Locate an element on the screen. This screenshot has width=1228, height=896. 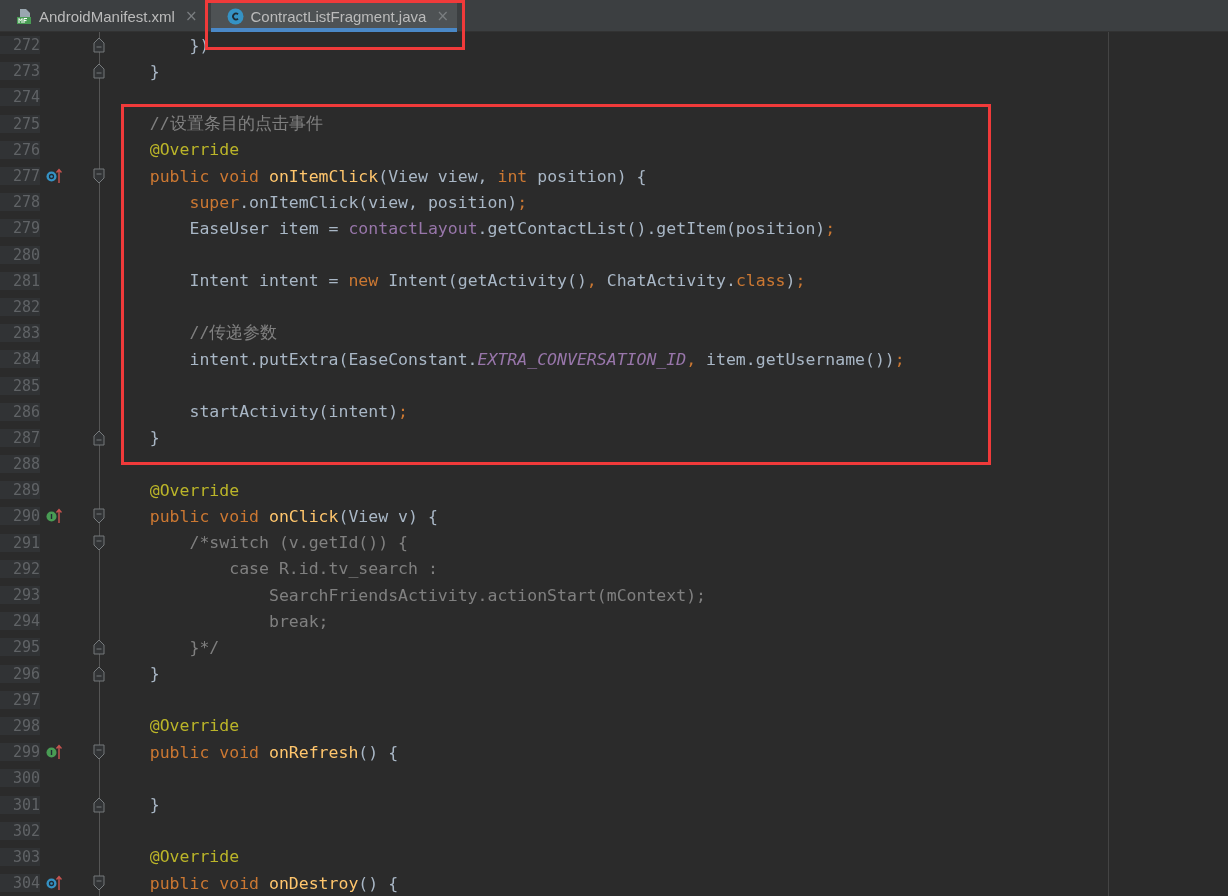
code-text: intent.putExtra(EaseConstant. is located at coordinates (333, 359).